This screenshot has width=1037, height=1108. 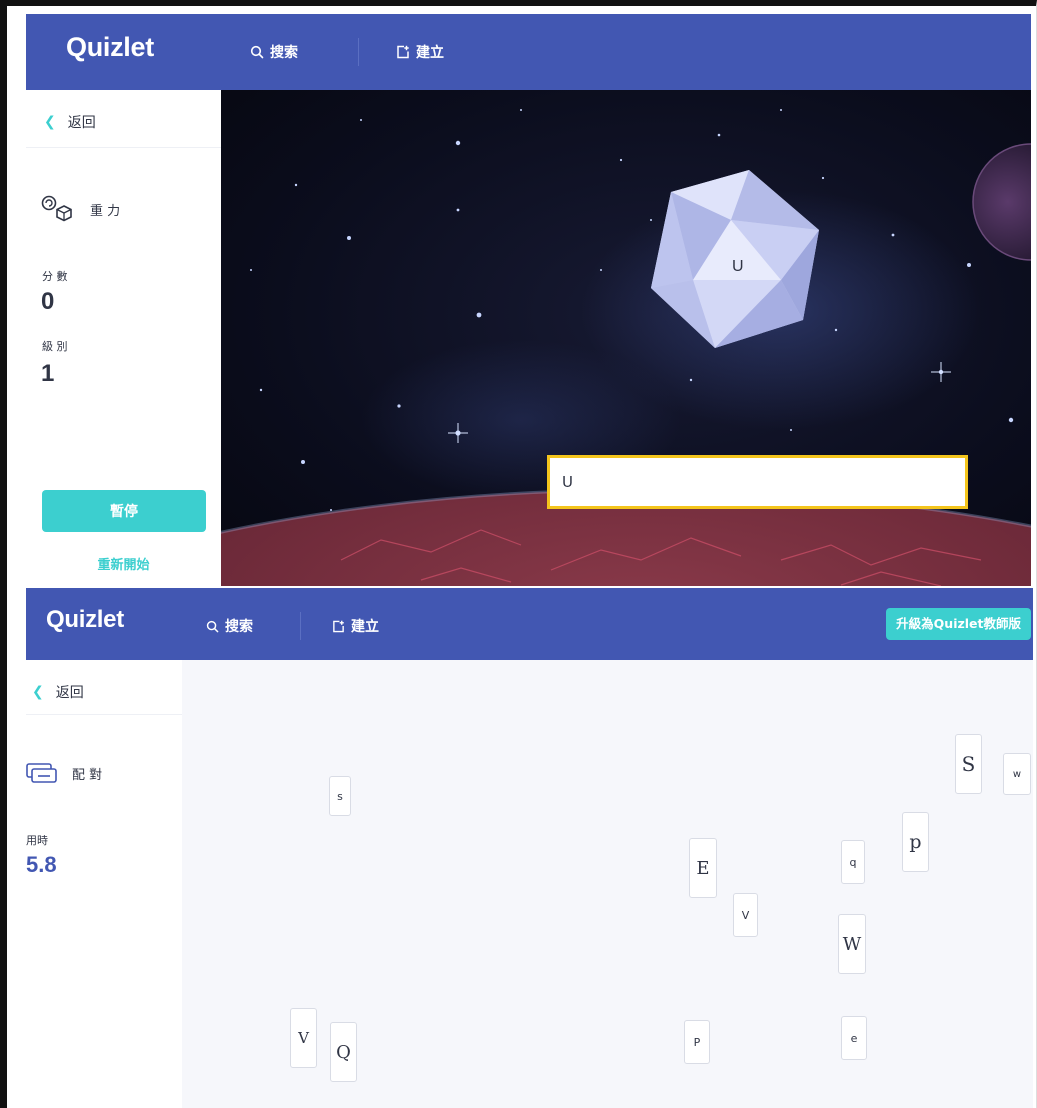 What do you see at coordinates (41, 864) in the screenshot?
I see `time-value: 5.8` at bounding box center [41, 864].